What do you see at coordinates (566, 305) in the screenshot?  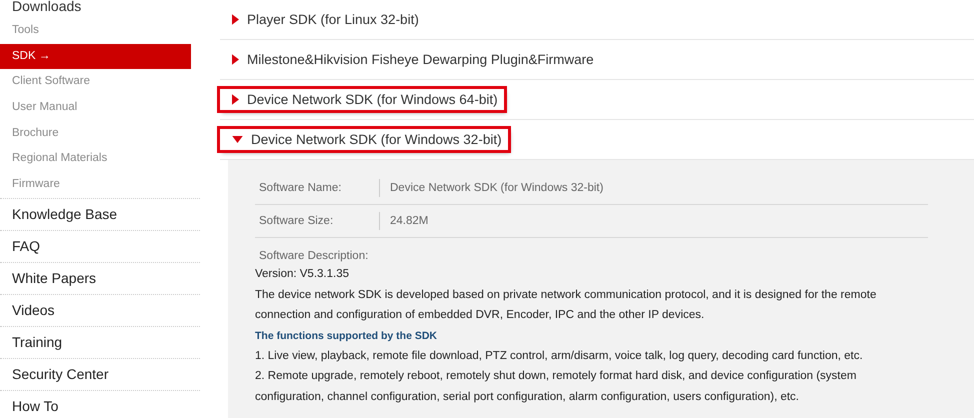 I see `description-text: The device network SDK is developed based on private network communication protocol, and it is designed for the remote connection and configuration of embedded DVR, Encoder, IPC and the other IP devices.` at bounding box center [566, 305].